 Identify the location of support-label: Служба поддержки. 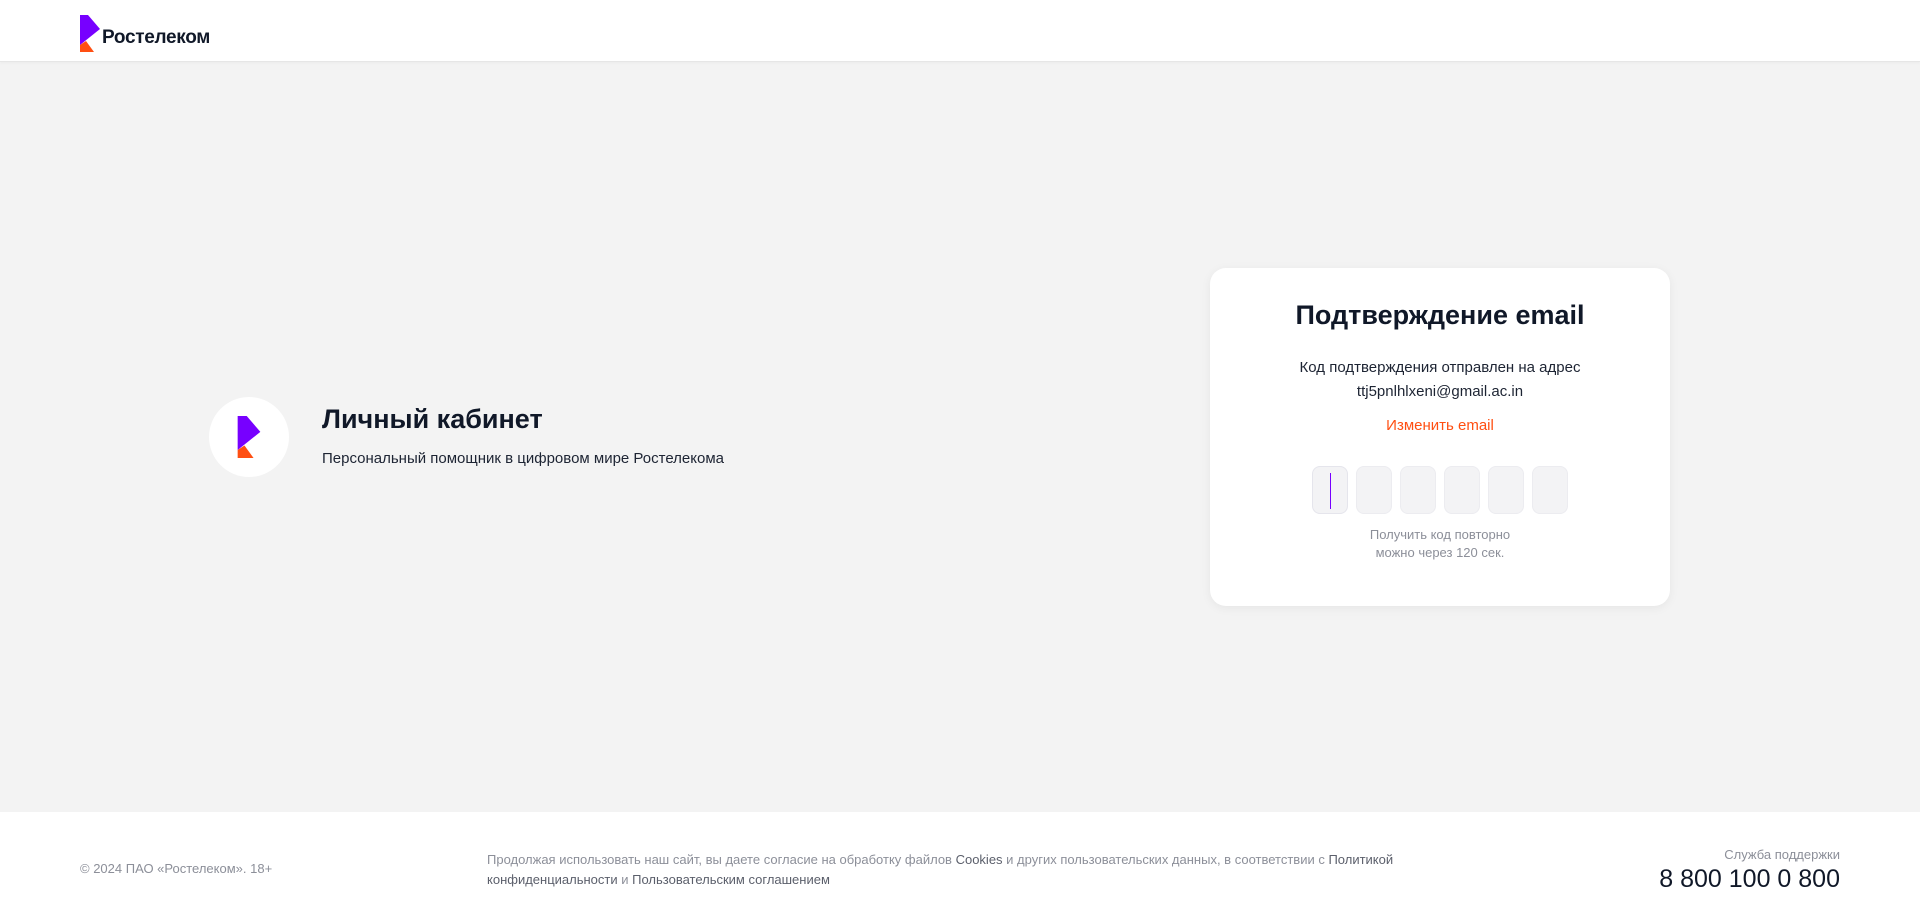
(1782, 854).